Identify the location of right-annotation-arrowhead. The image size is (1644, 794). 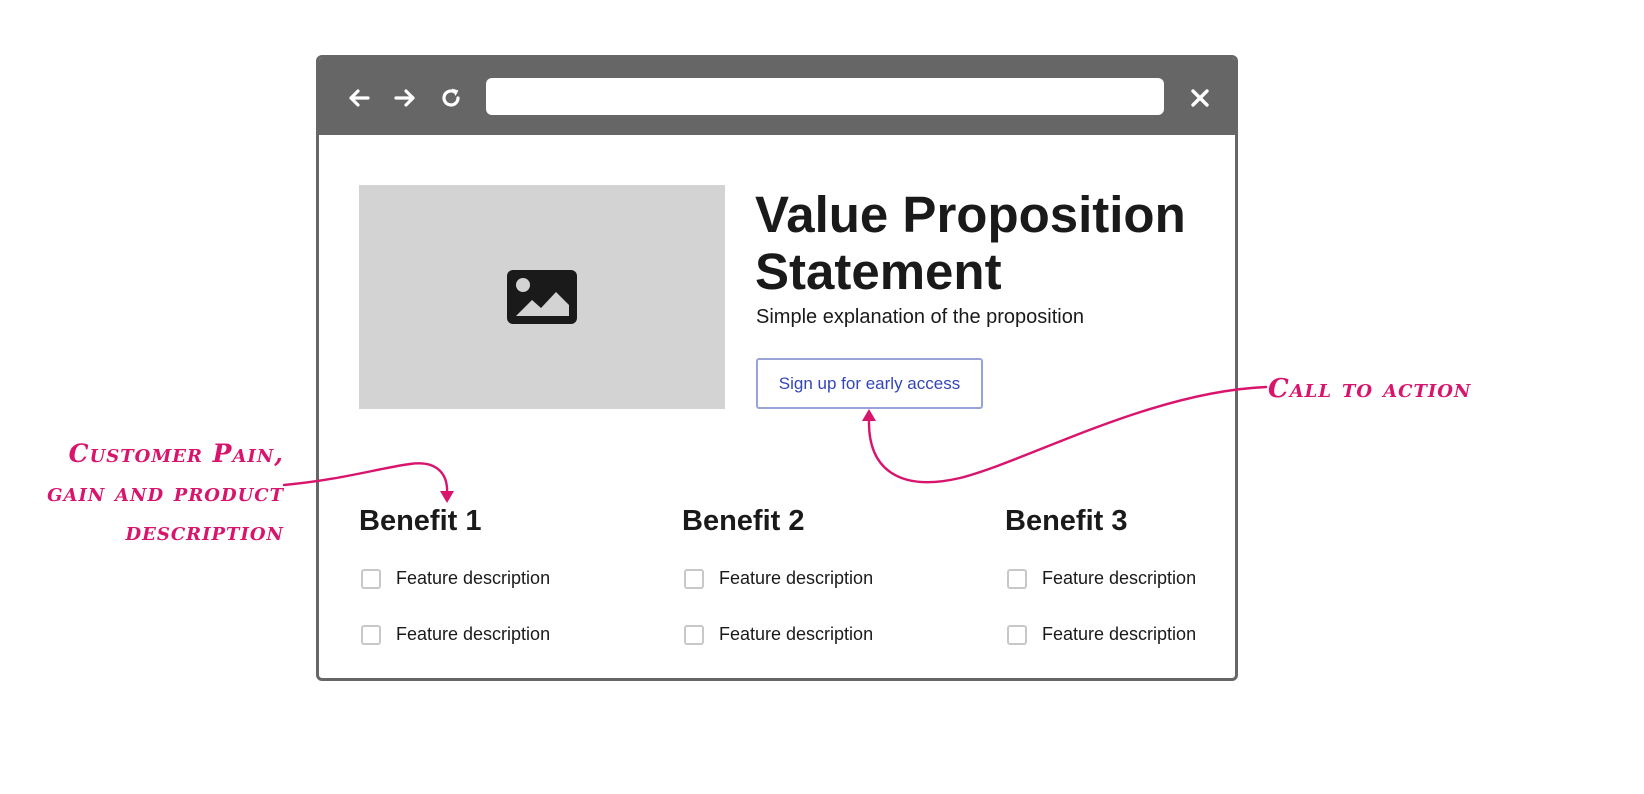
(869, 415).